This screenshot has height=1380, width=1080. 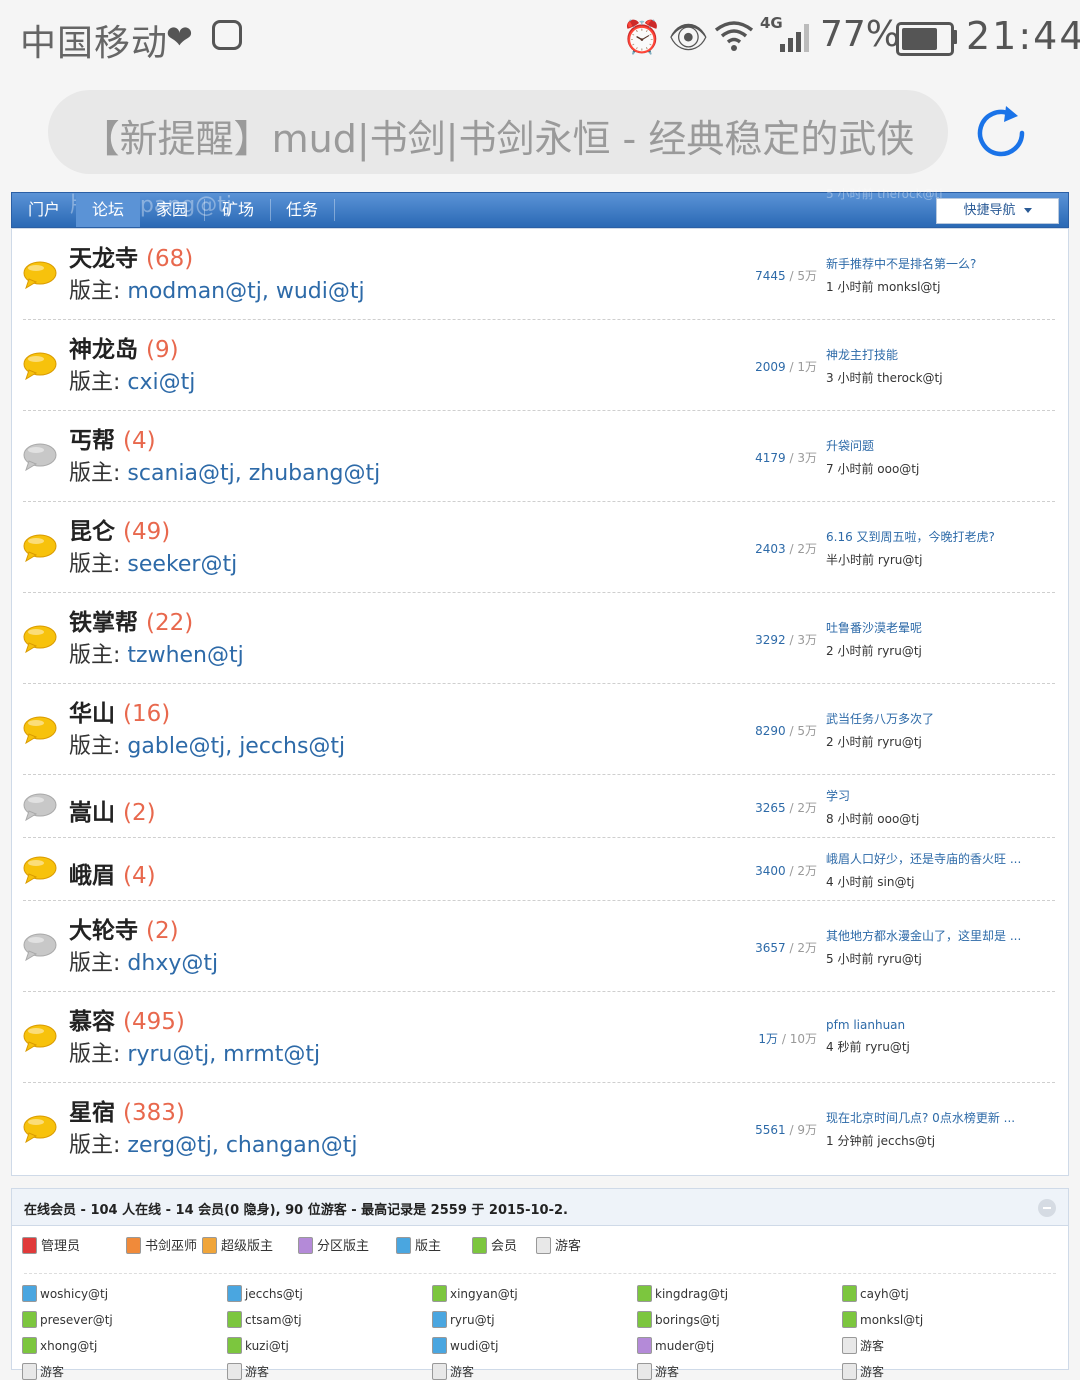 What do you see at coordinates (127, 1019) in the screenshot?
I see `forum-name-line: 慕容 (495)` at bounding box center [127, 1019].